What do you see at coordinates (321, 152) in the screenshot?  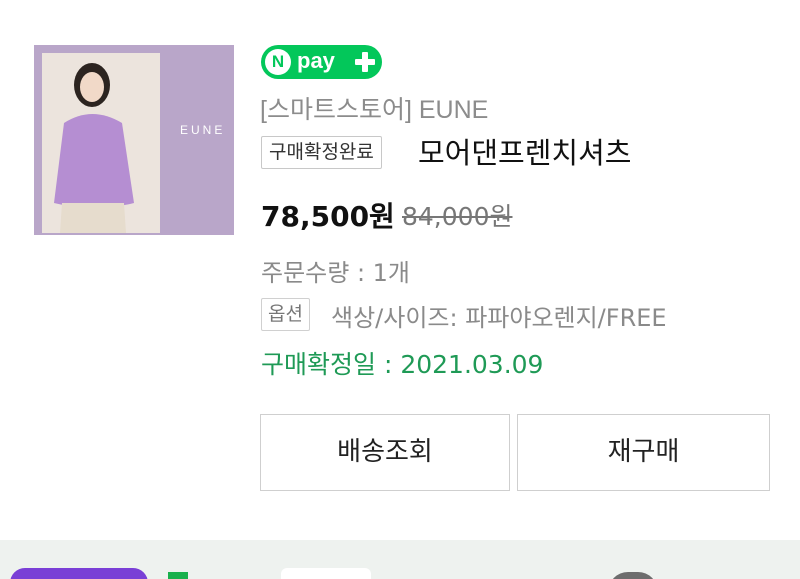 I see `status-badge: 구매확정완료` at bounding box center [321, 152].